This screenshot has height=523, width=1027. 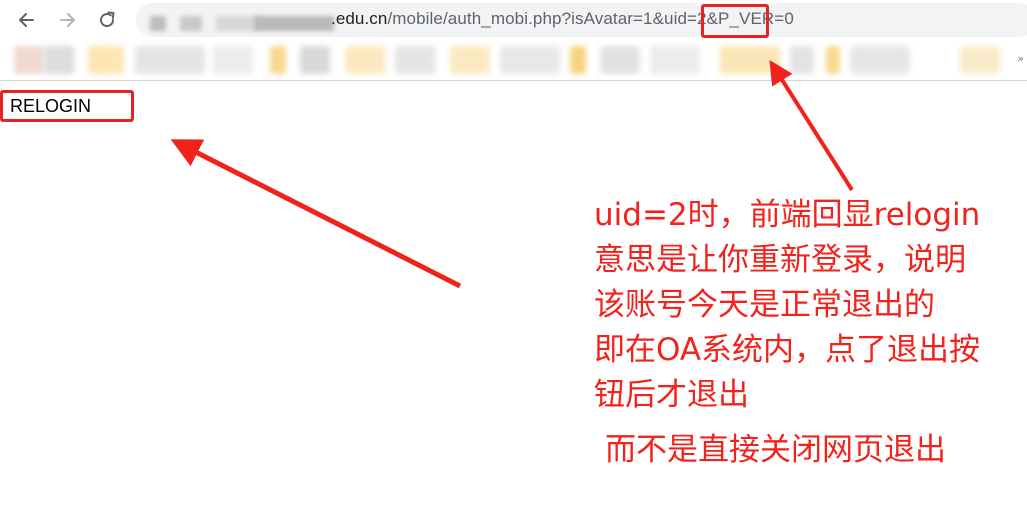 What do you see at coordinates (787, 350) in the screenshot?
I see `annotation-line: 即在OA系统内，点了退出按` at bounding box center [787, 350].